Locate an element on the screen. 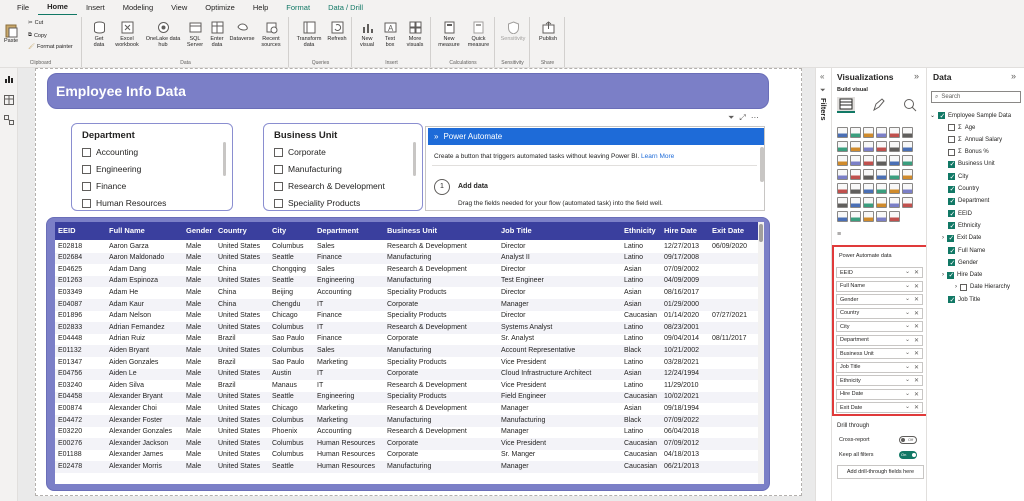 The width and height of the screenshot is (1024, 501). focus-mode-icon: ⤢ is located at coordinates (742, 118).